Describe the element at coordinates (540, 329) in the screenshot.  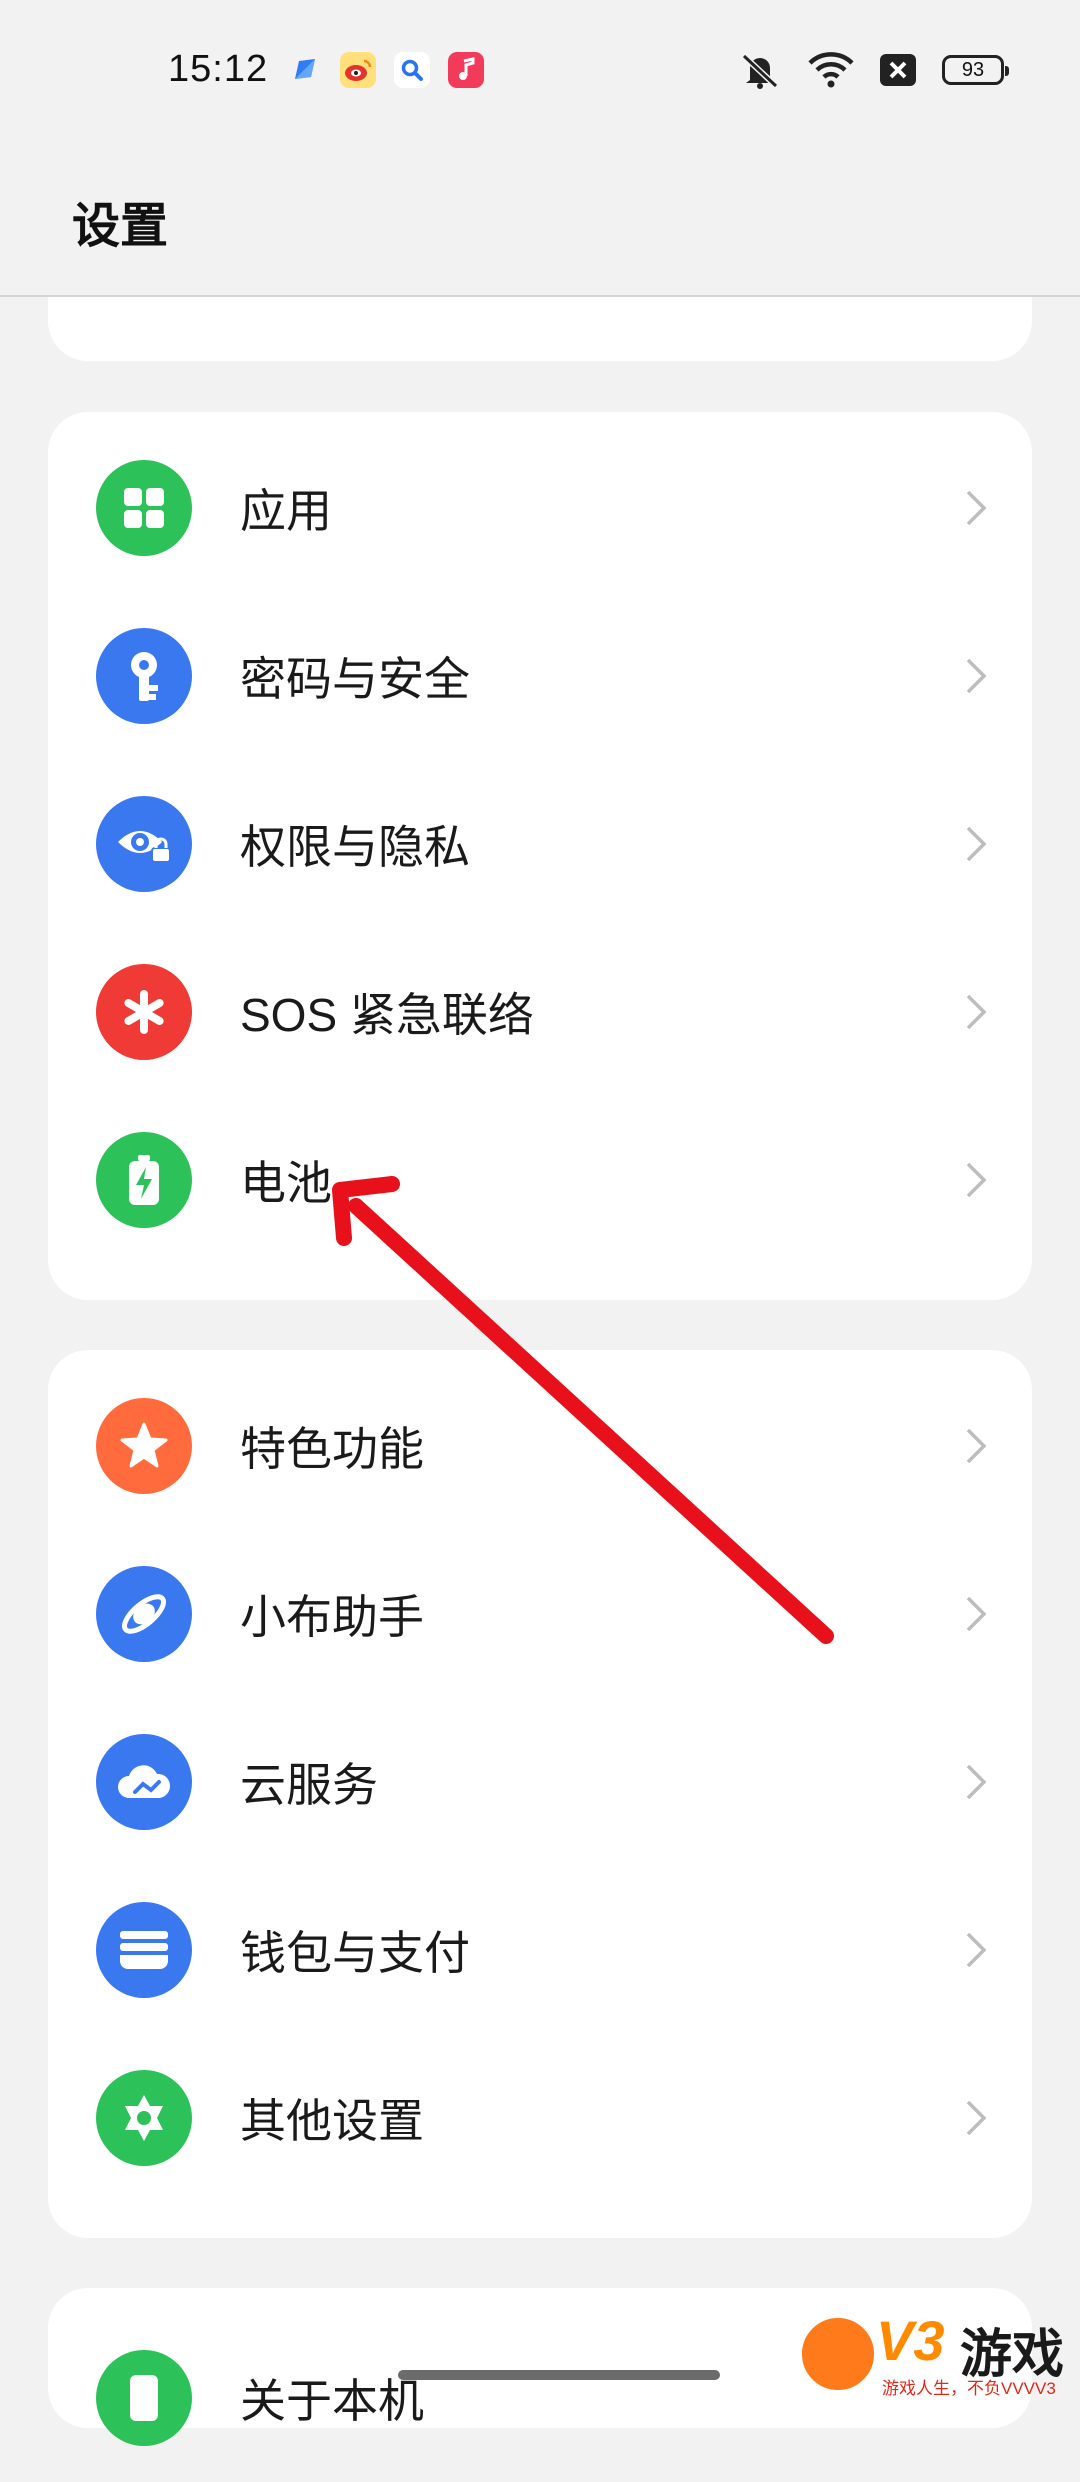
I see `previous-settings-group` at that location.